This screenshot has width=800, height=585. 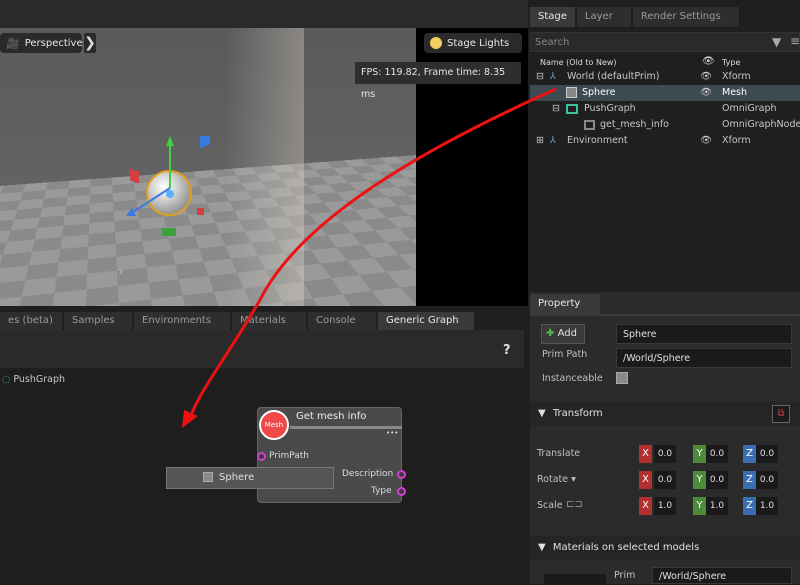 I want to click on axis-y-label: Y, so click(x=699, y=454).